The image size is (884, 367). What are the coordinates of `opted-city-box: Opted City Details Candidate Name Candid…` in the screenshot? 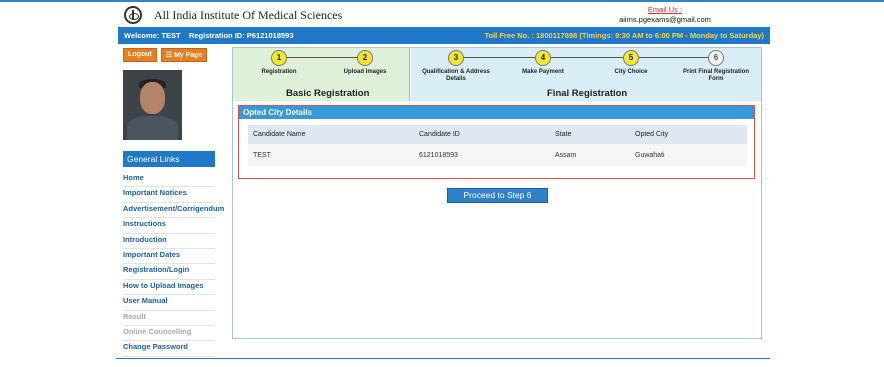 It's located at (496, 142).